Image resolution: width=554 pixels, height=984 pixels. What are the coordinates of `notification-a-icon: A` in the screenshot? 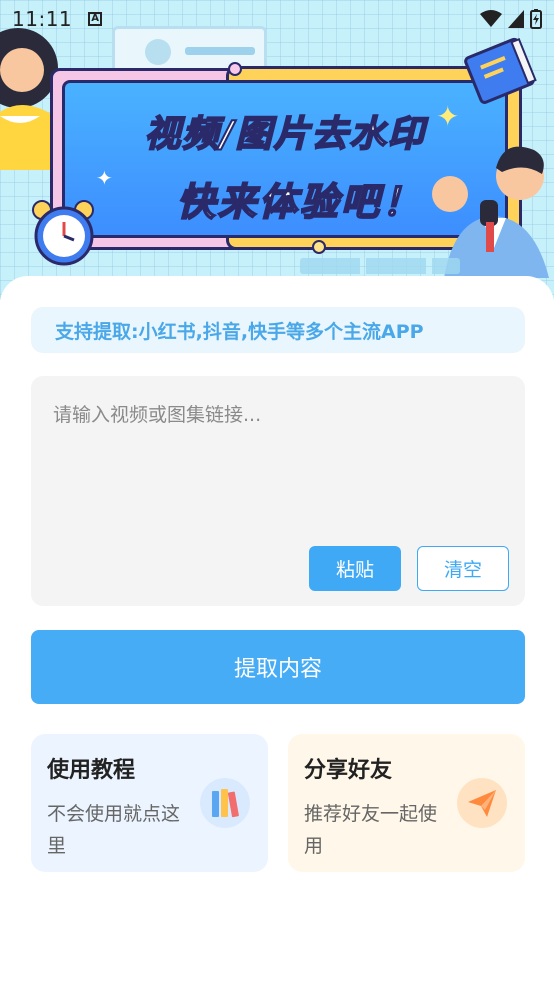 It's located at (95, 19).